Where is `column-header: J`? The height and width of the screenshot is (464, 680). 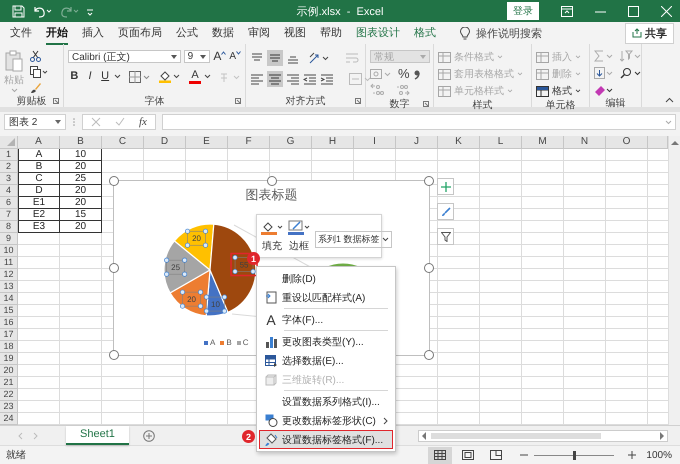 column-header: J is located at coordinates (417, 142).